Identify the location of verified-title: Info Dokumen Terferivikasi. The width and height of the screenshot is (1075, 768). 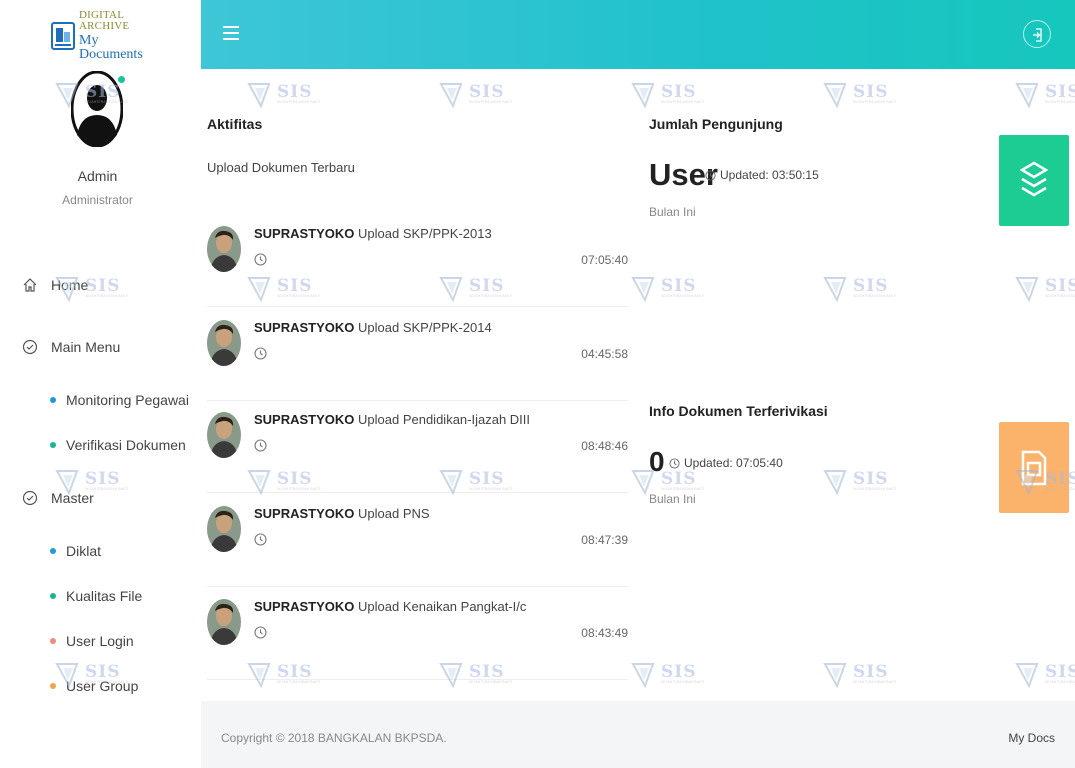
(738, 411).